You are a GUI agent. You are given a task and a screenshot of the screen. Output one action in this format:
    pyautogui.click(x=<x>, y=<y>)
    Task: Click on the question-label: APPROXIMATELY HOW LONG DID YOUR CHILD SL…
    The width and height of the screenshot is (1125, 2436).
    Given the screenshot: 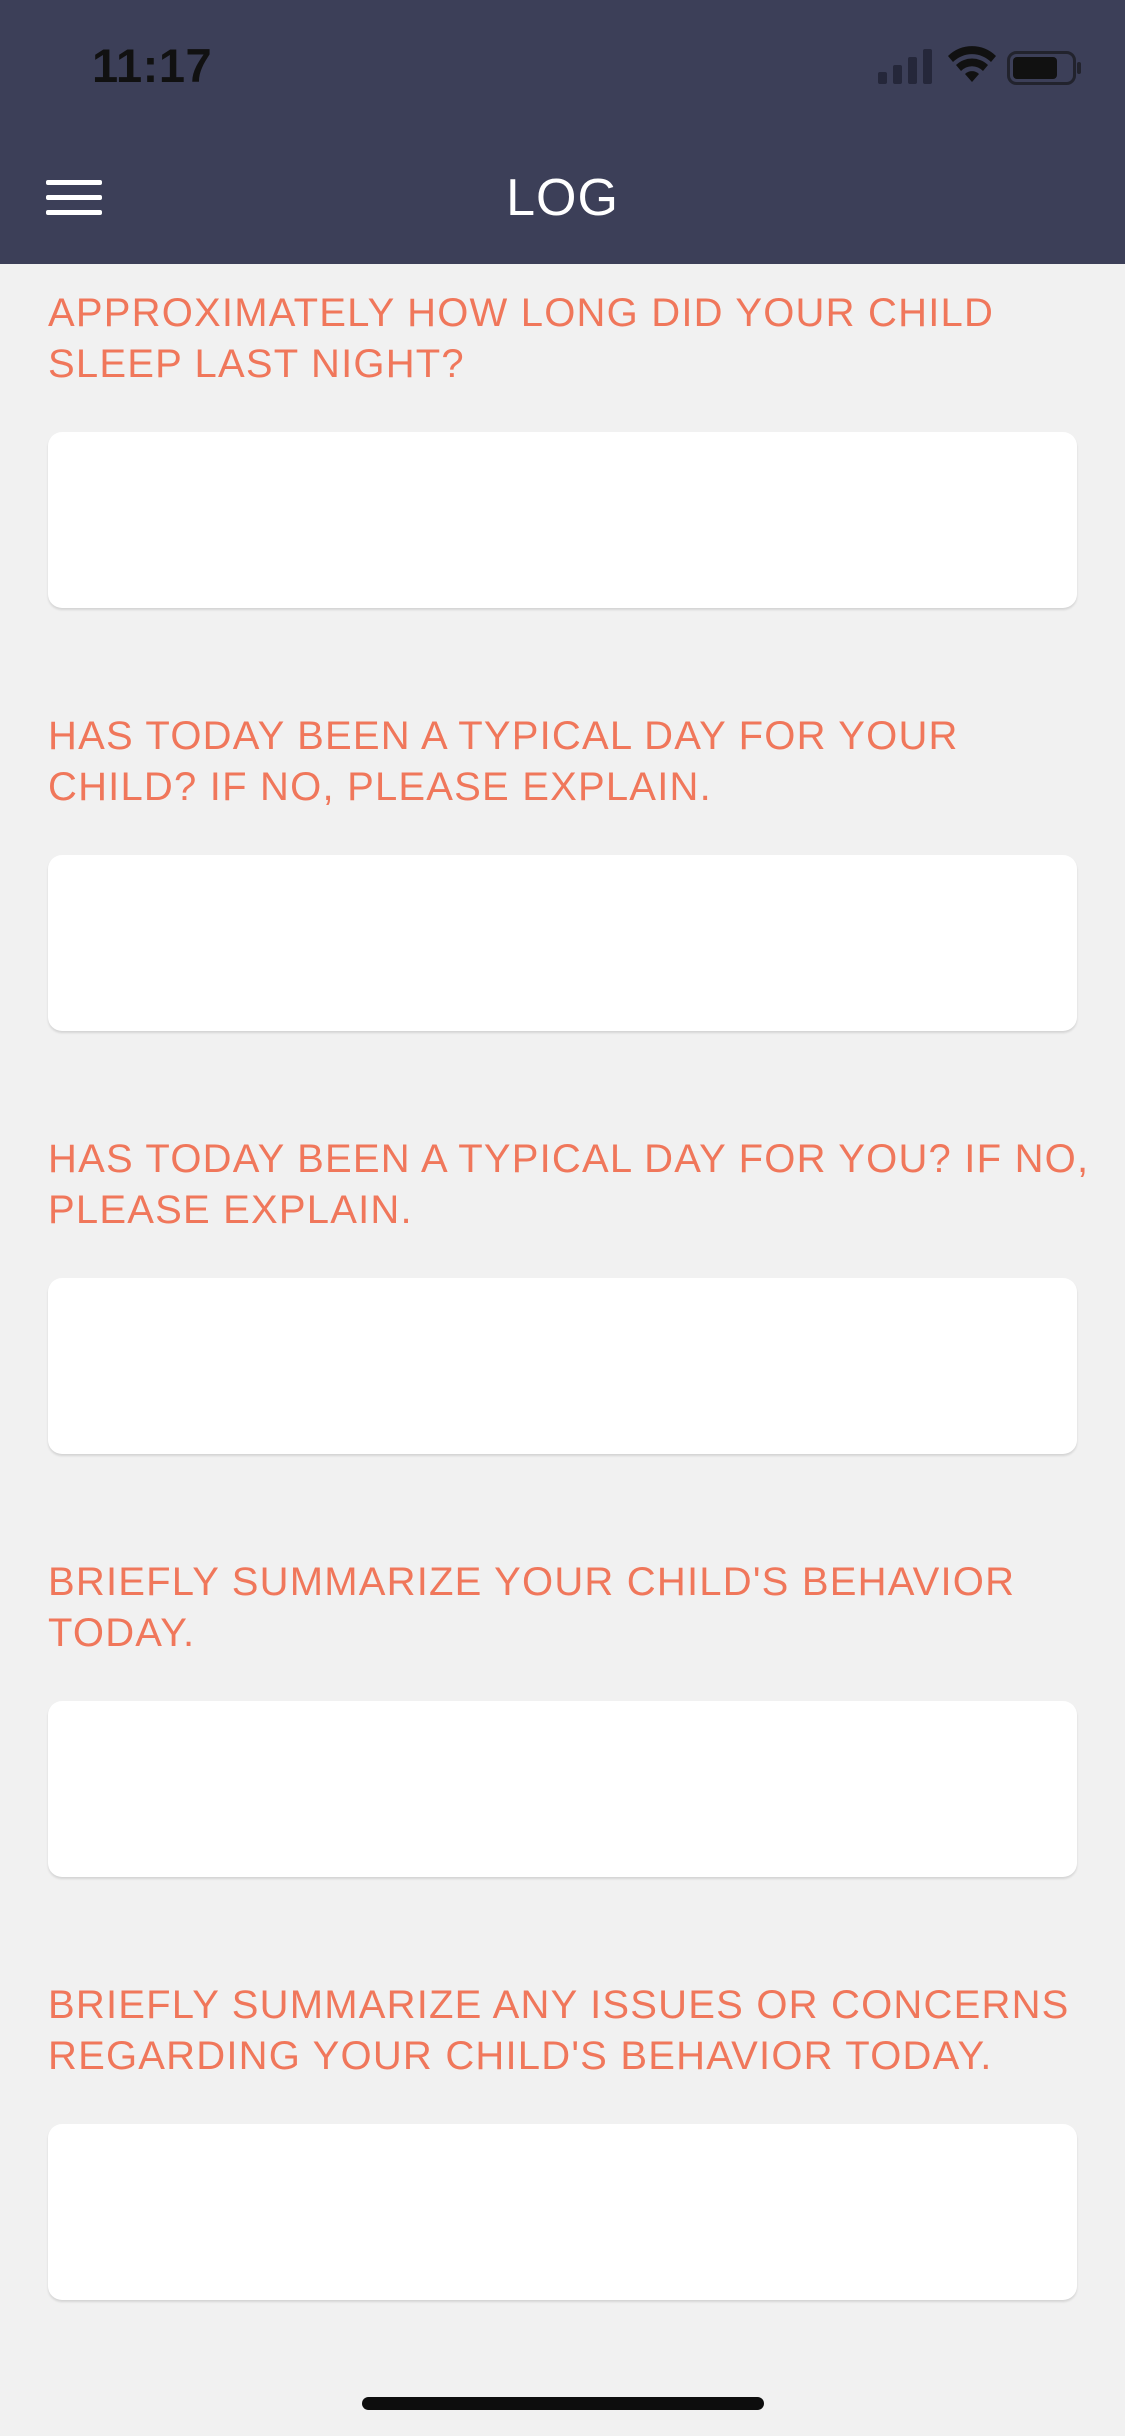 What is the action you would take?
    pyautogui.click(x=521, y=338)
    